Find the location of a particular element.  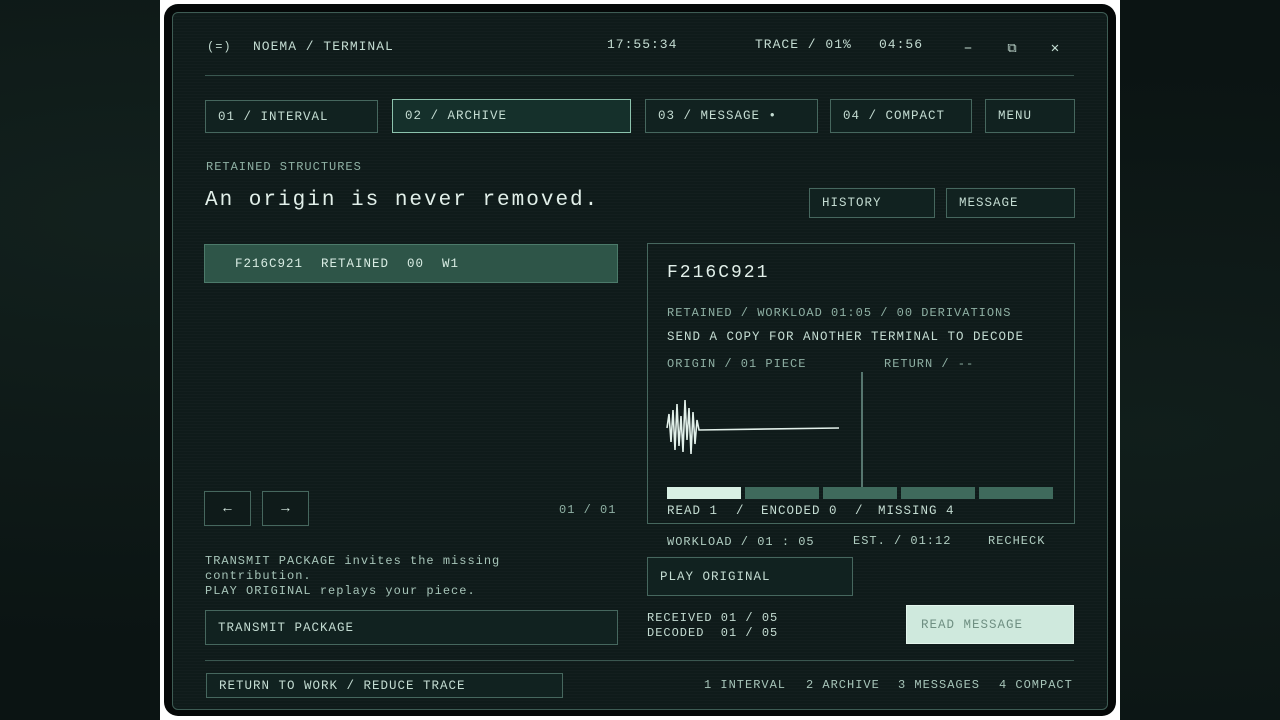

help-line: TRANSMIT PACKAGE invites the missing is located at coordinates (353, 561).